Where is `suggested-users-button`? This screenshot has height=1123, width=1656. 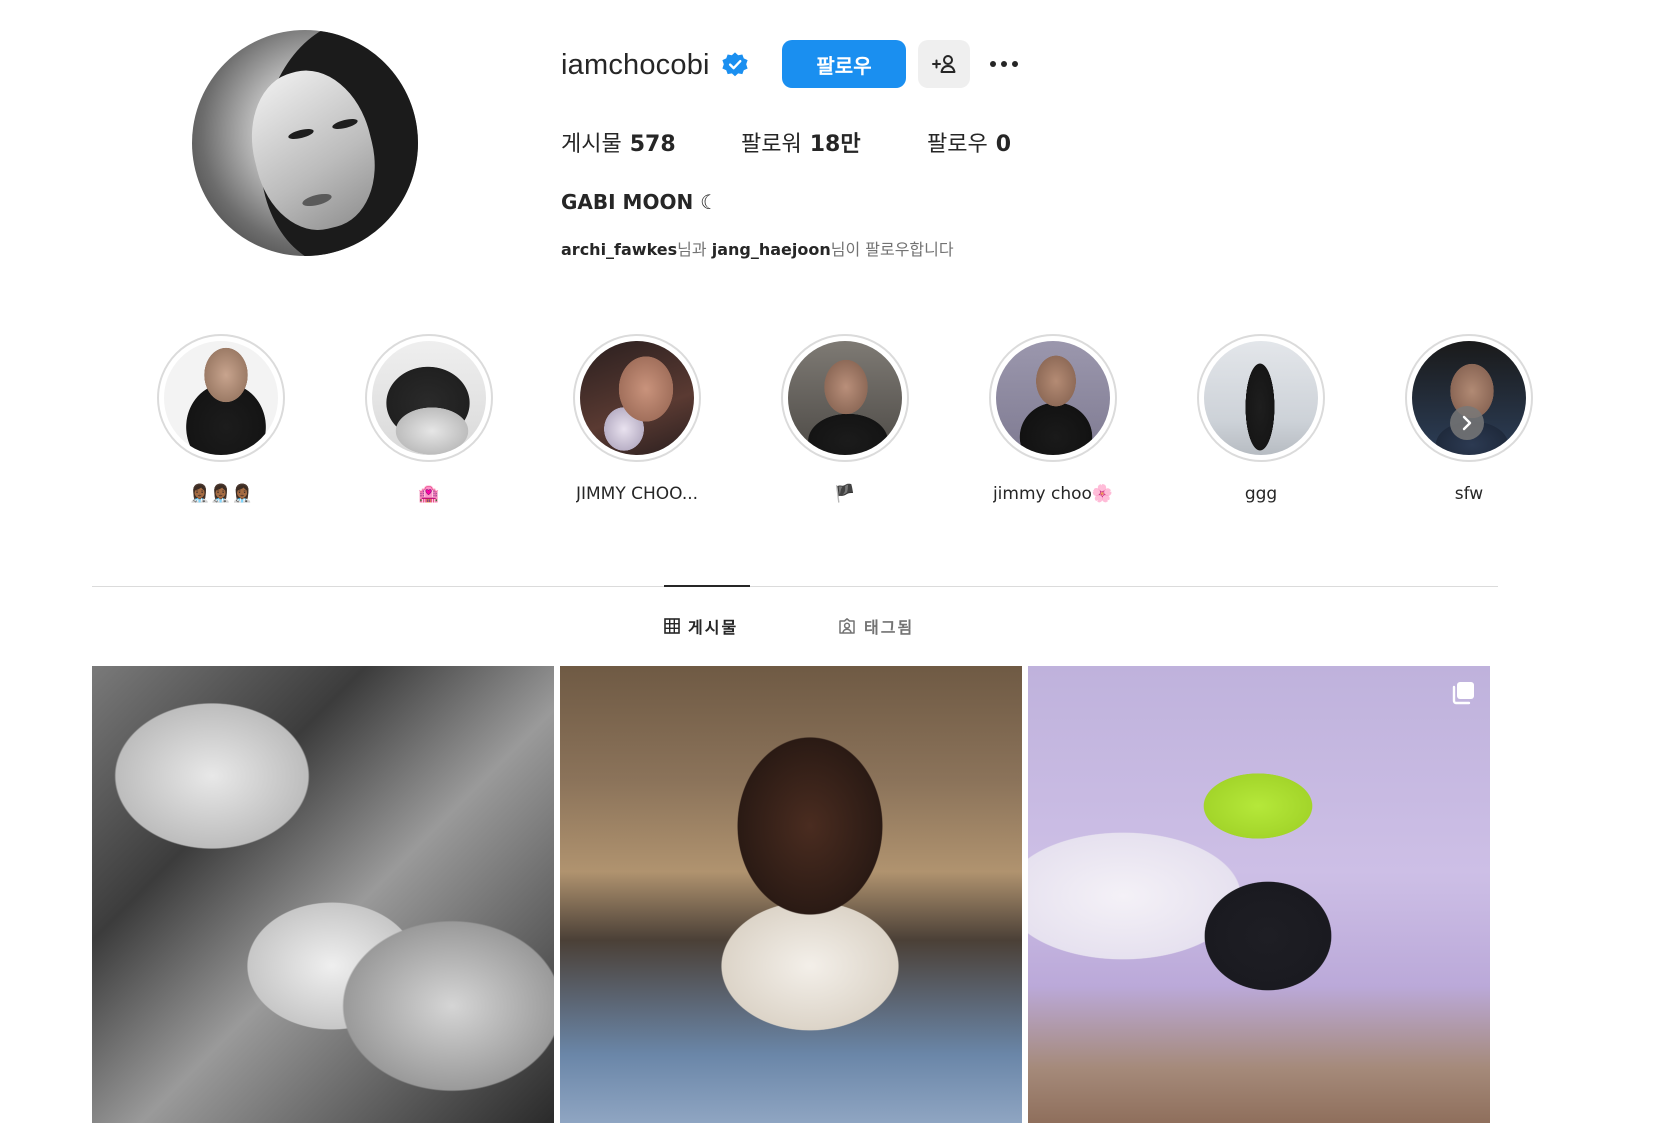 suggested-users-button is located at coordinates (944, 64).